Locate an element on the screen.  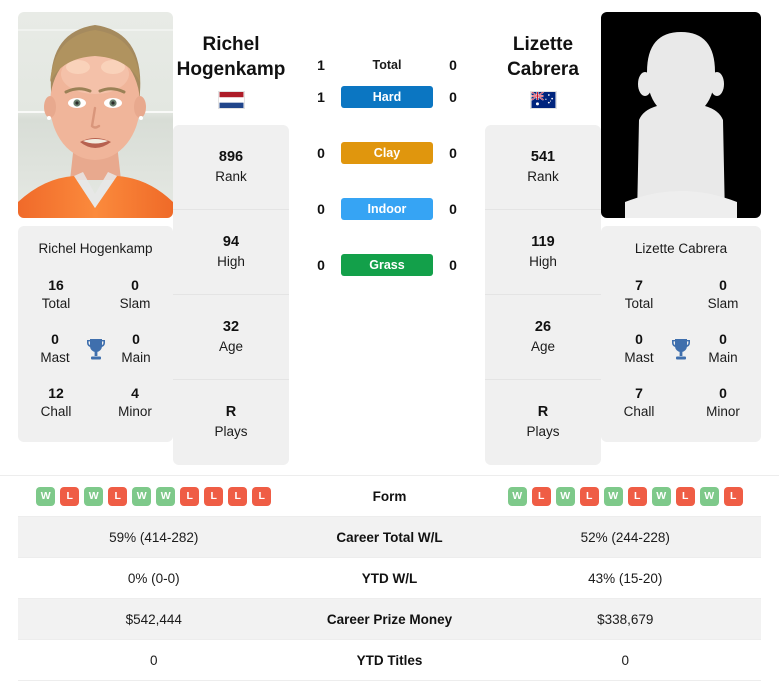
h2h-row-clay: 0 Clay 0 is located at coordinates (387, 153).